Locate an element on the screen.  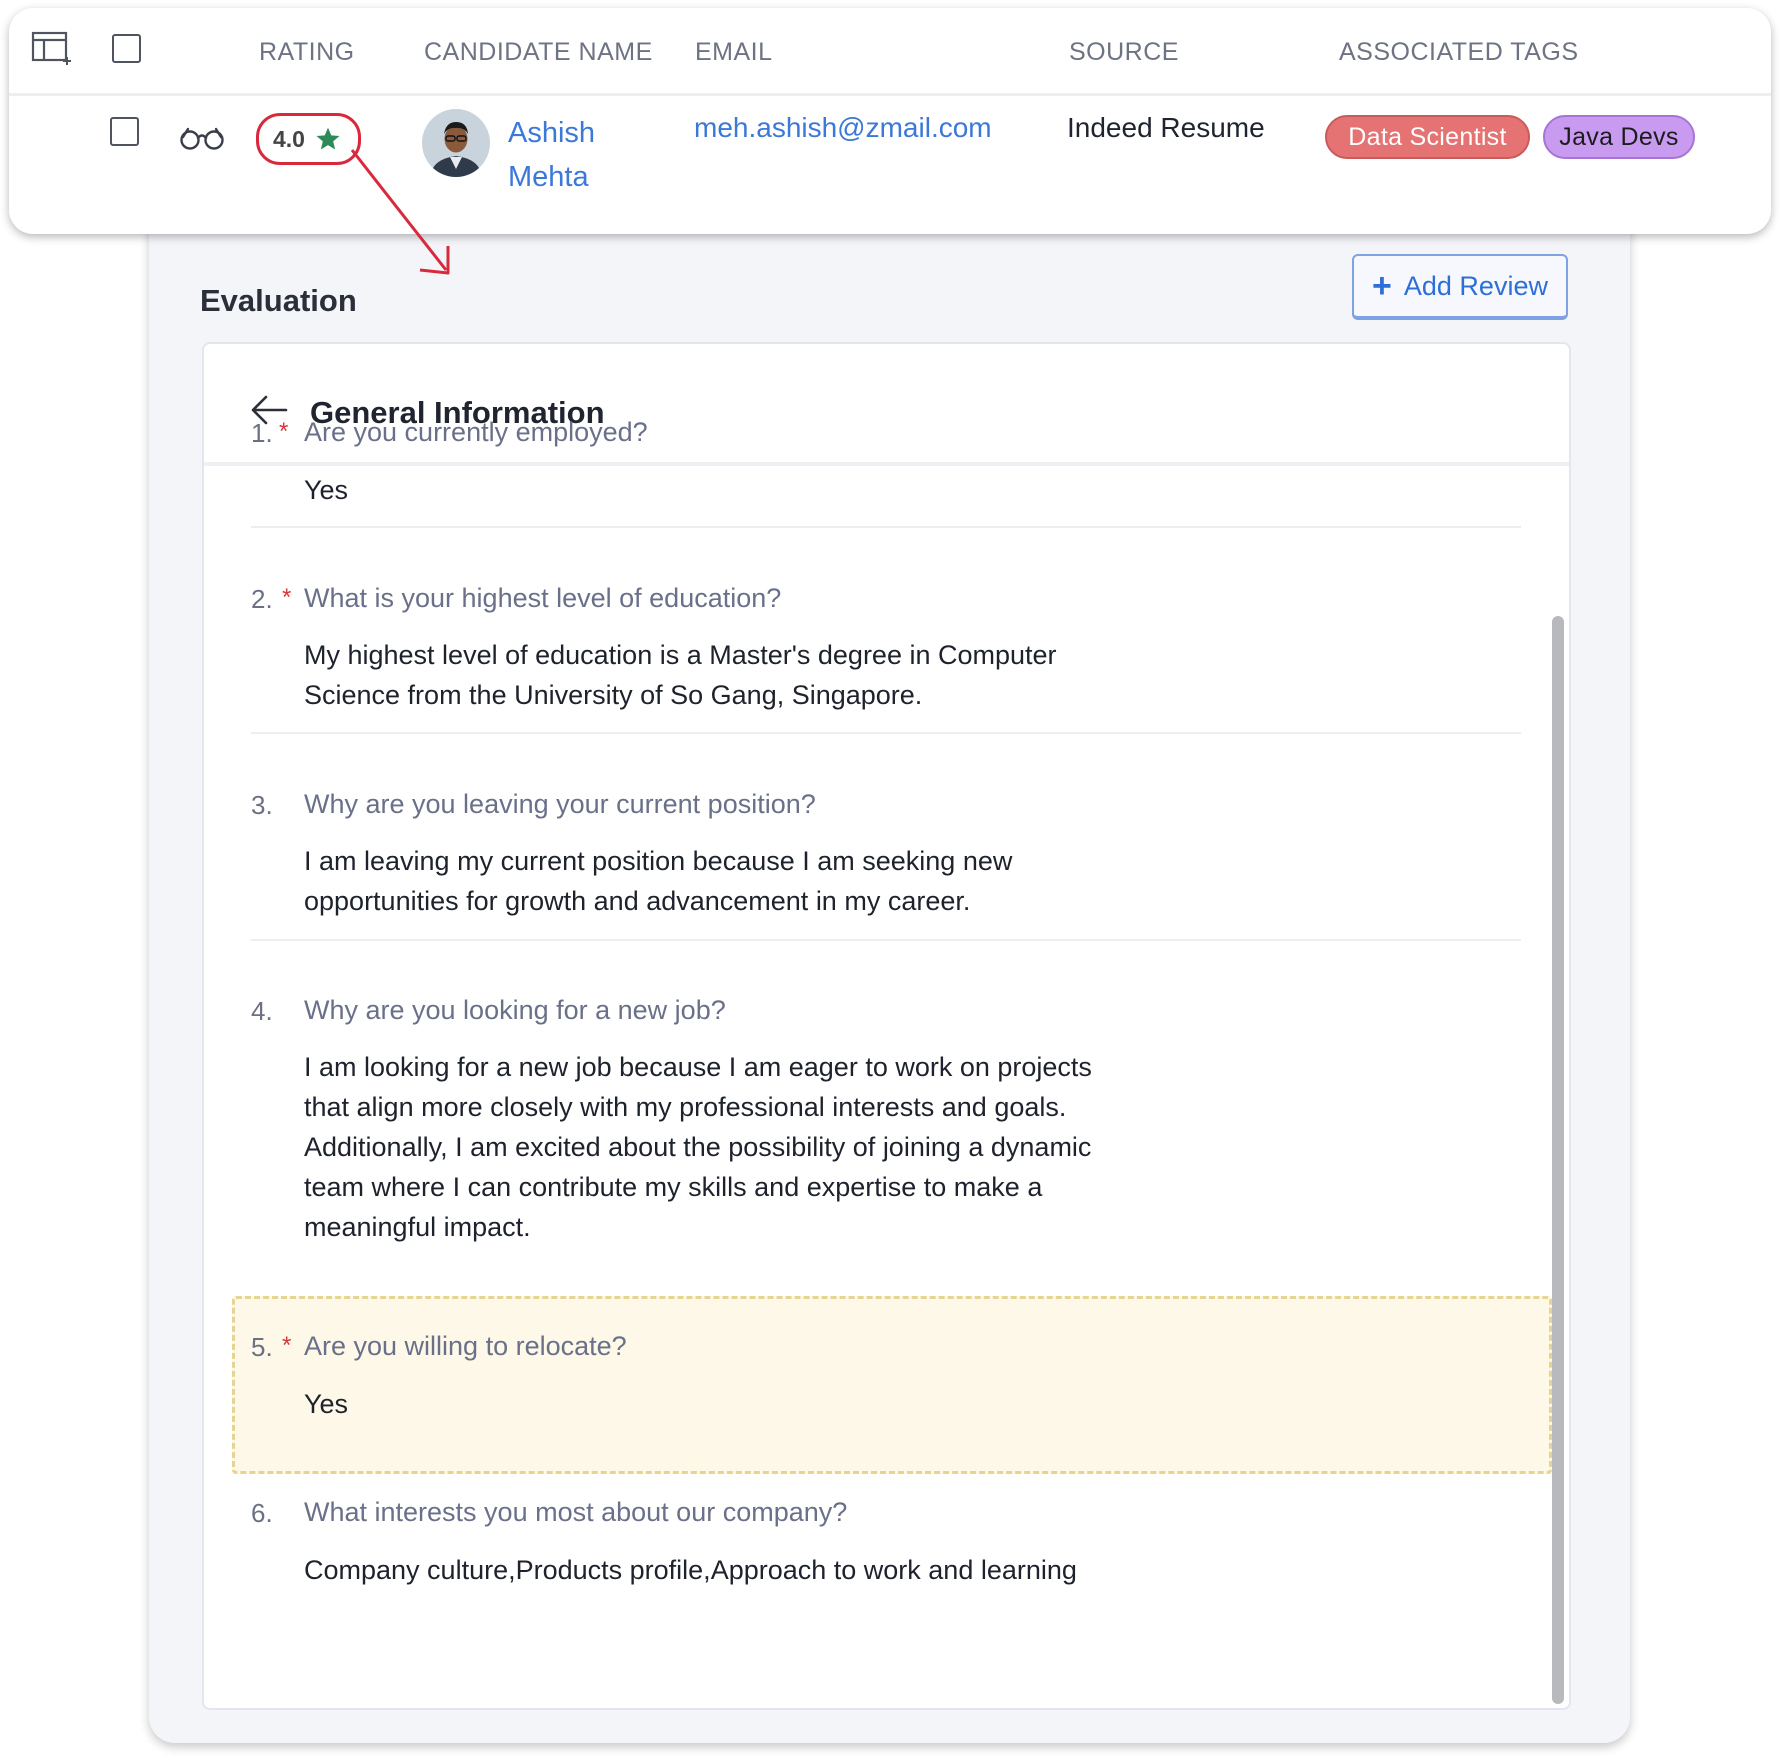
evaluation-title: Evaluation is located at coordinates (278, 300).